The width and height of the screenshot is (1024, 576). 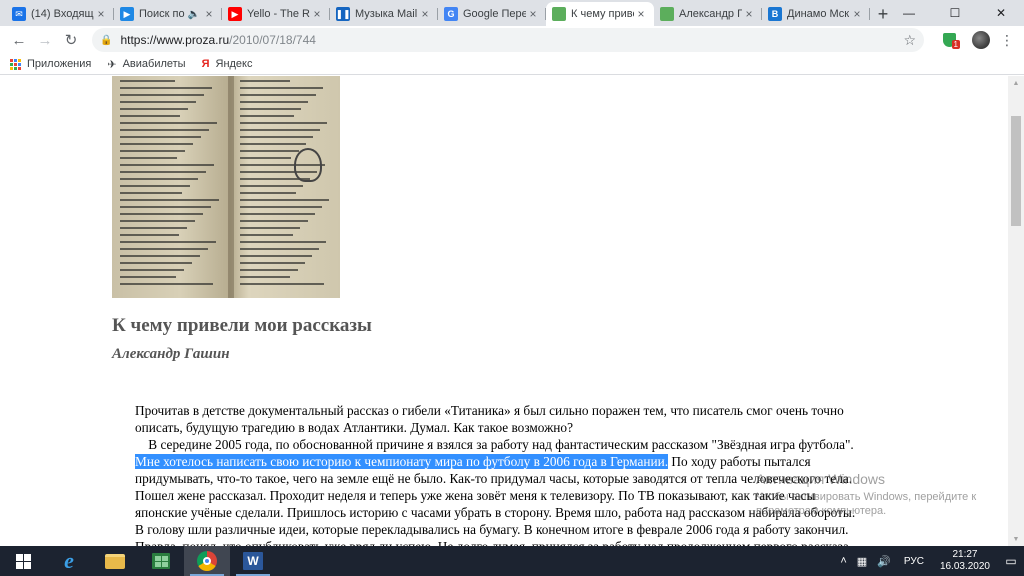 What do you see at coordinates (127, 14) in the screenshot?
I see `play-icon: ▶` at bounding box center [127, 14].